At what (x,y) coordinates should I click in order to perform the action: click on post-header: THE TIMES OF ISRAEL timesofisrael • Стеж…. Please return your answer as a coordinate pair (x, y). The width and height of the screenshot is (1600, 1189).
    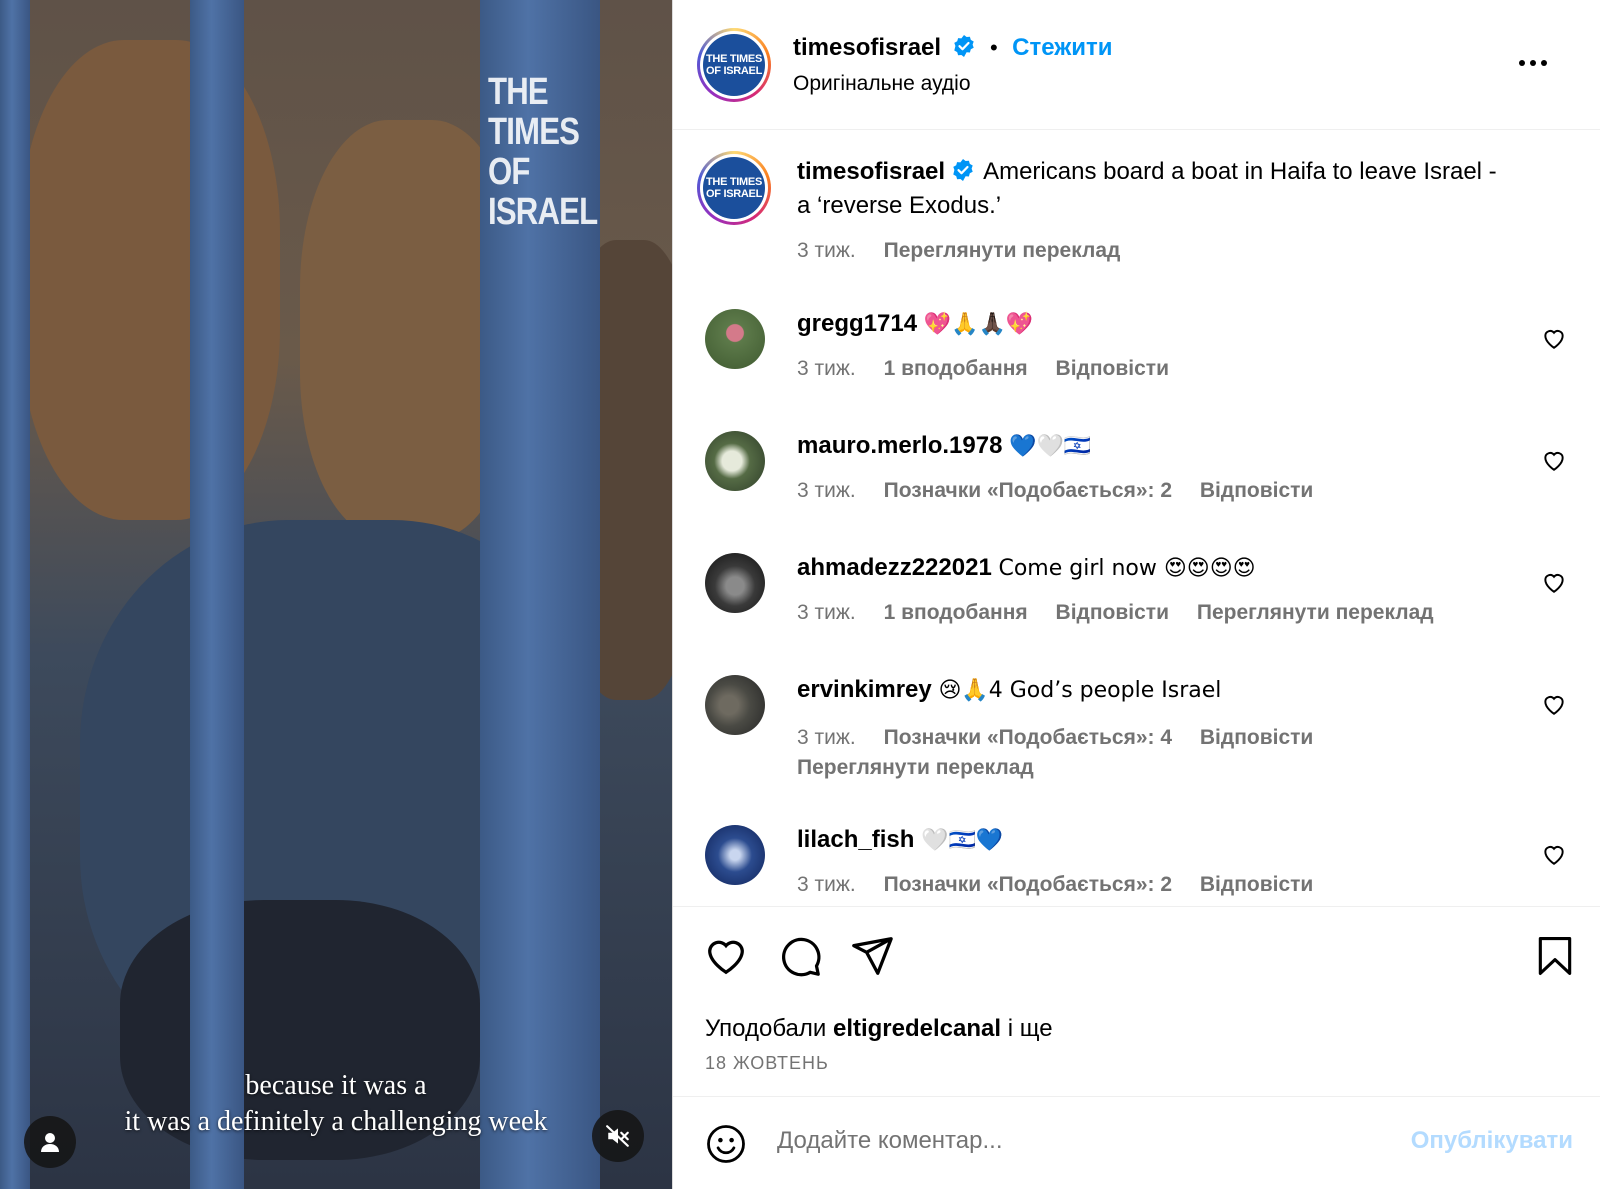
    Looking at the image, I should click on (1136, 65).